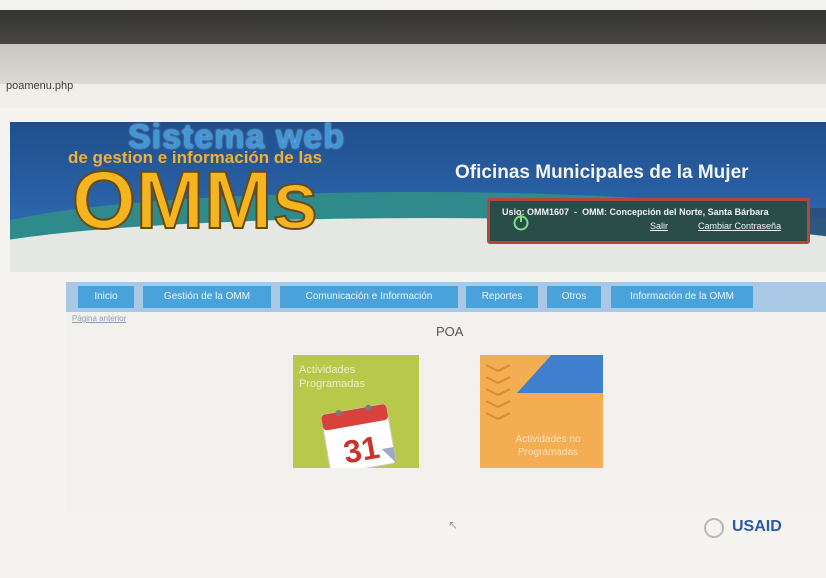 This screenshot has height=578, width=826. What do you see at coordinates (450, 331) in the screenshot?
I see `page-title: POA` at bounding box center [450, 331].